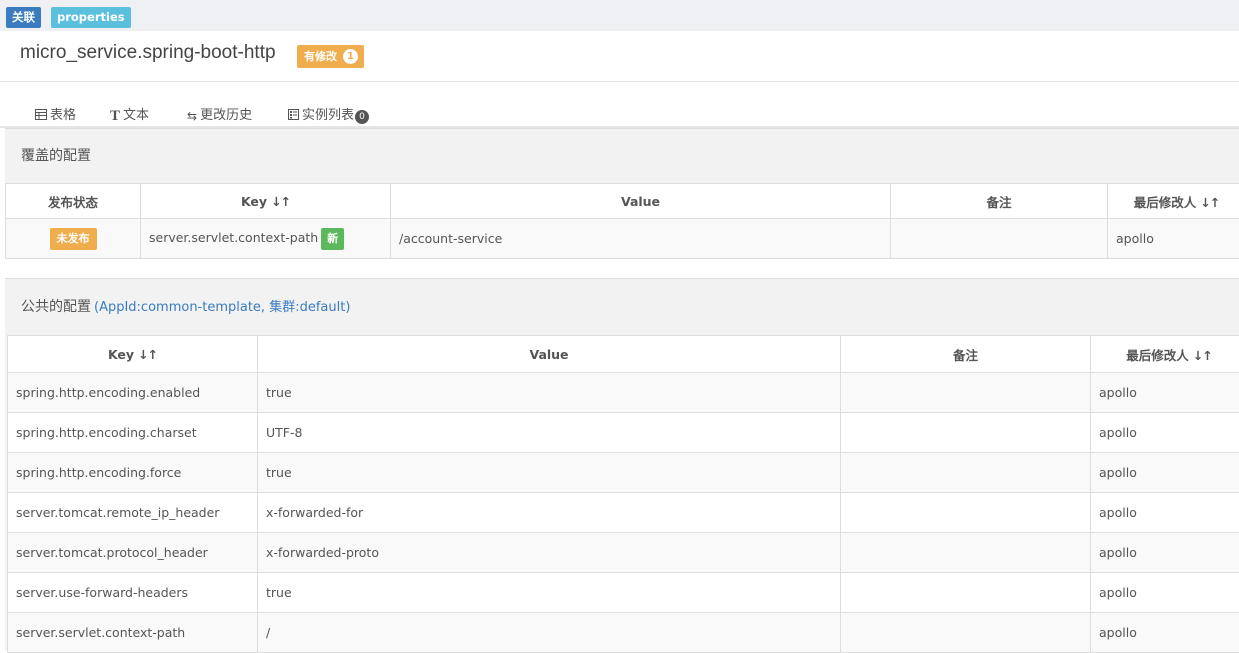  What do you see at coordinates (549, 633) in the screenshot?
I see `value-cell: /` at bounding box center [549, 633].